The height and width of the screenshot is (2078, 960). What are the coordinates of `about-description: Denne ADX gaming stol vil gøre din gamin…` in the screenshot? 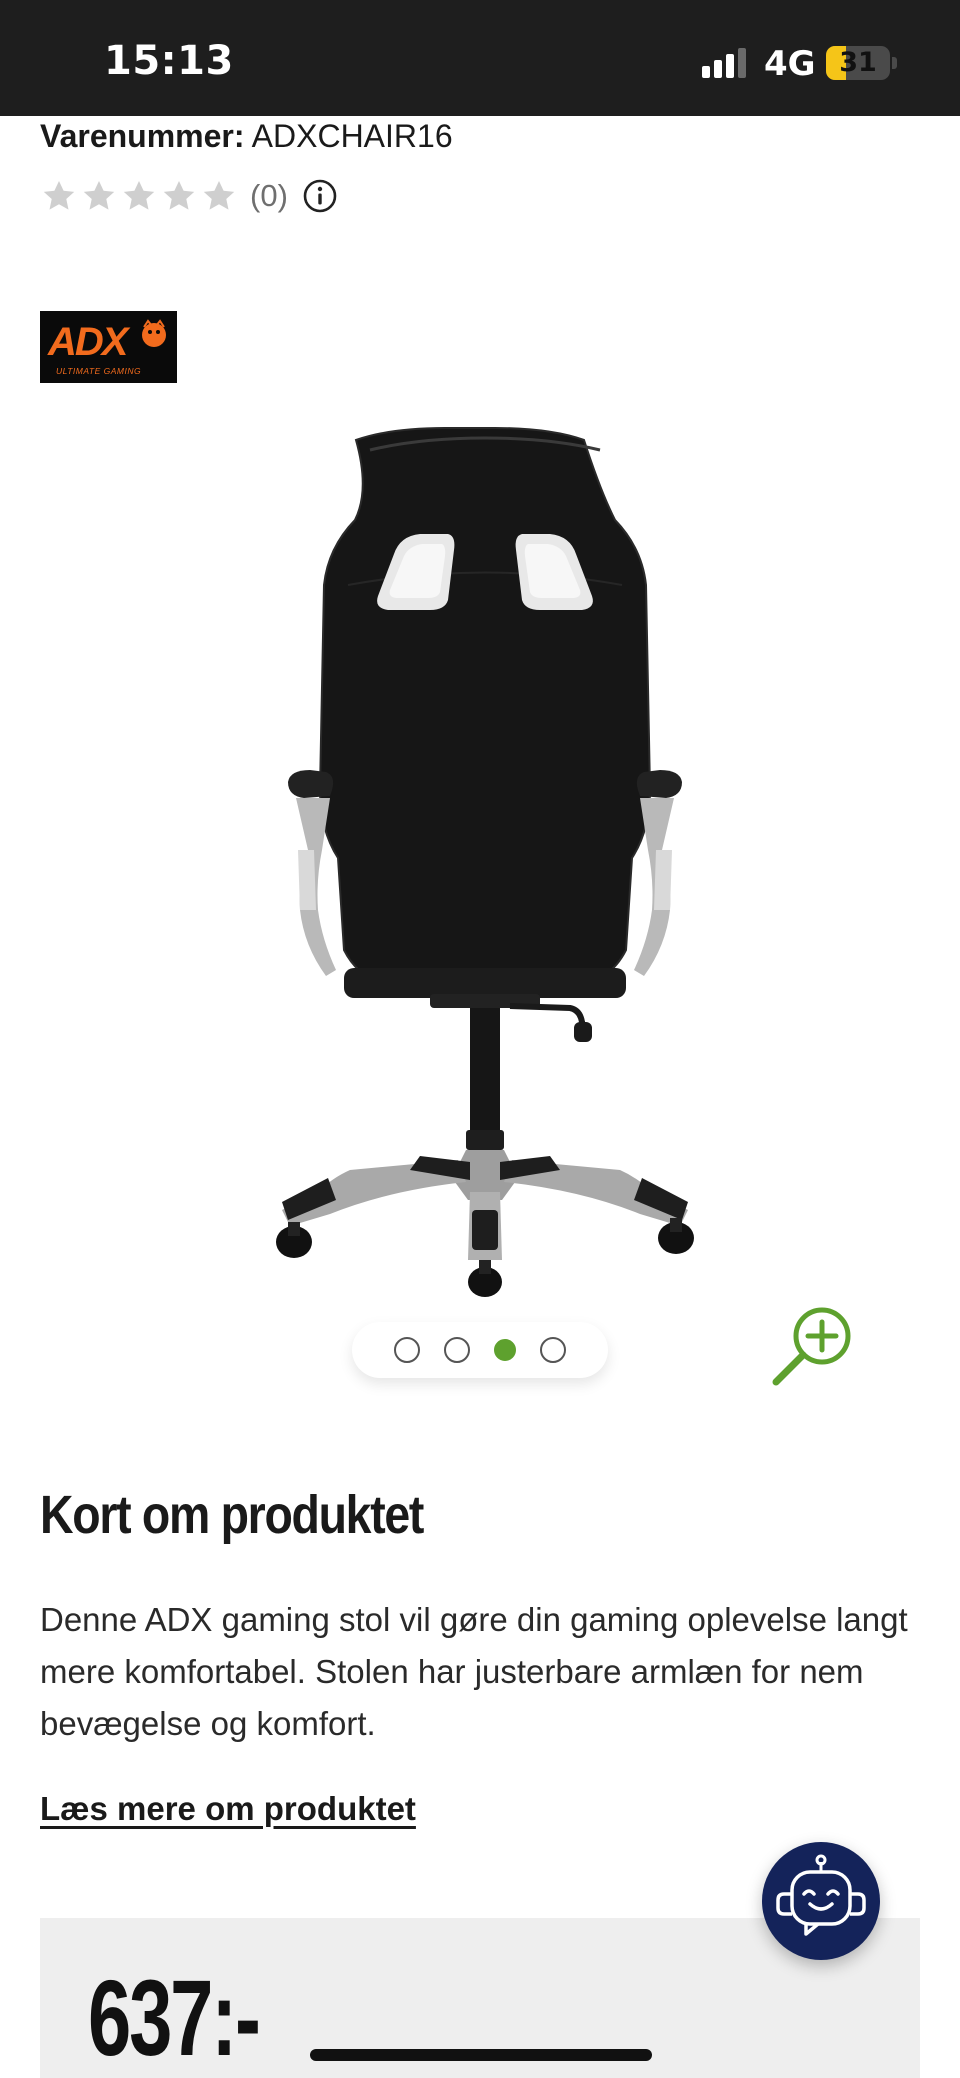 It's located at (474, 1671).